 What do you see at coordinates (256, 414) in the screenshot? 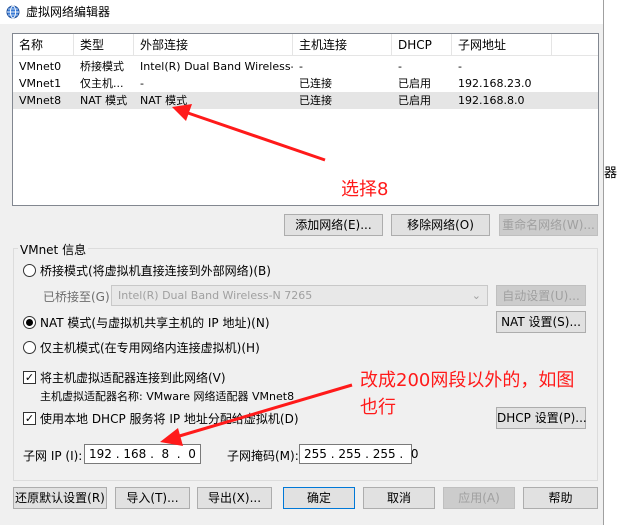
I see `arrow-to-subnet-ip` at bounding box center [256, 414].